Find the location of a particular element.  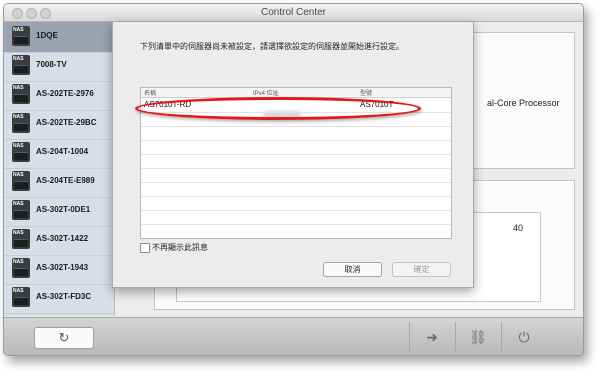

confirm-button: 確定 is located at coordinates (421, 269).